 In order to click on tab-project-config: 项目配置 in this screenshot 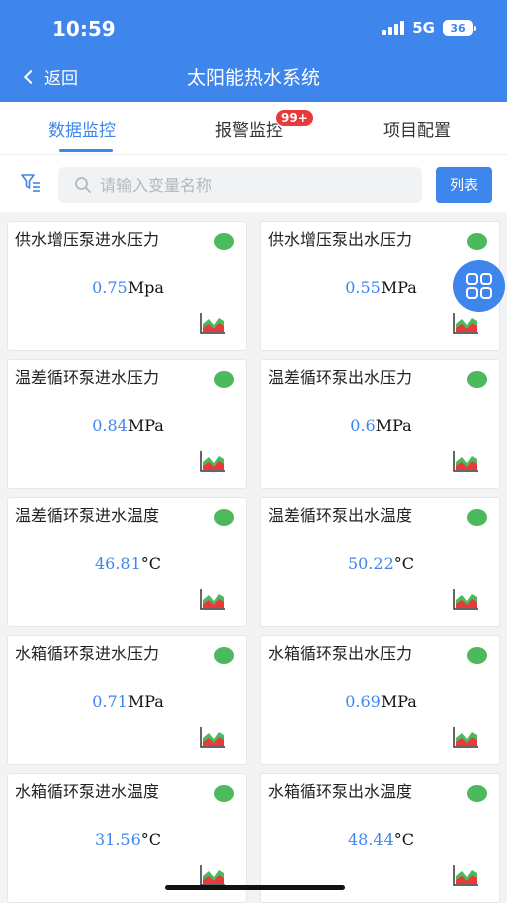, I will do `click(417, 128)`.